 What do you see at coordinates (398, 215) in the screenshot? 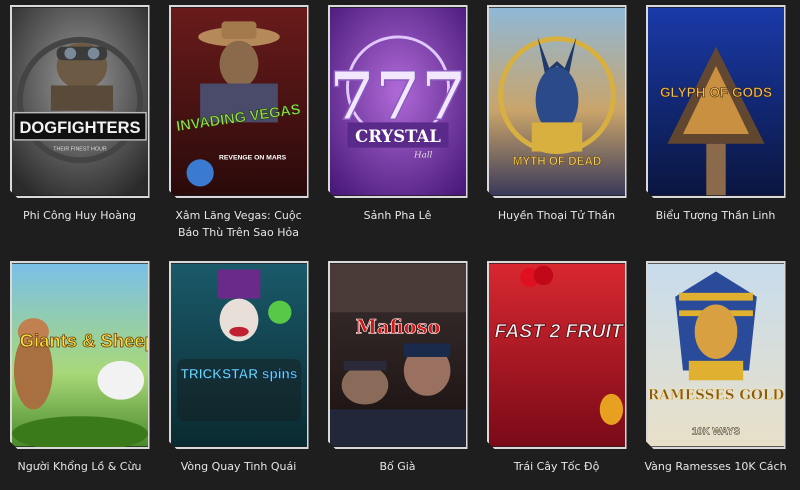
I see `game-title: Sảnh Pha Lê` at bounding box center [398, 215].